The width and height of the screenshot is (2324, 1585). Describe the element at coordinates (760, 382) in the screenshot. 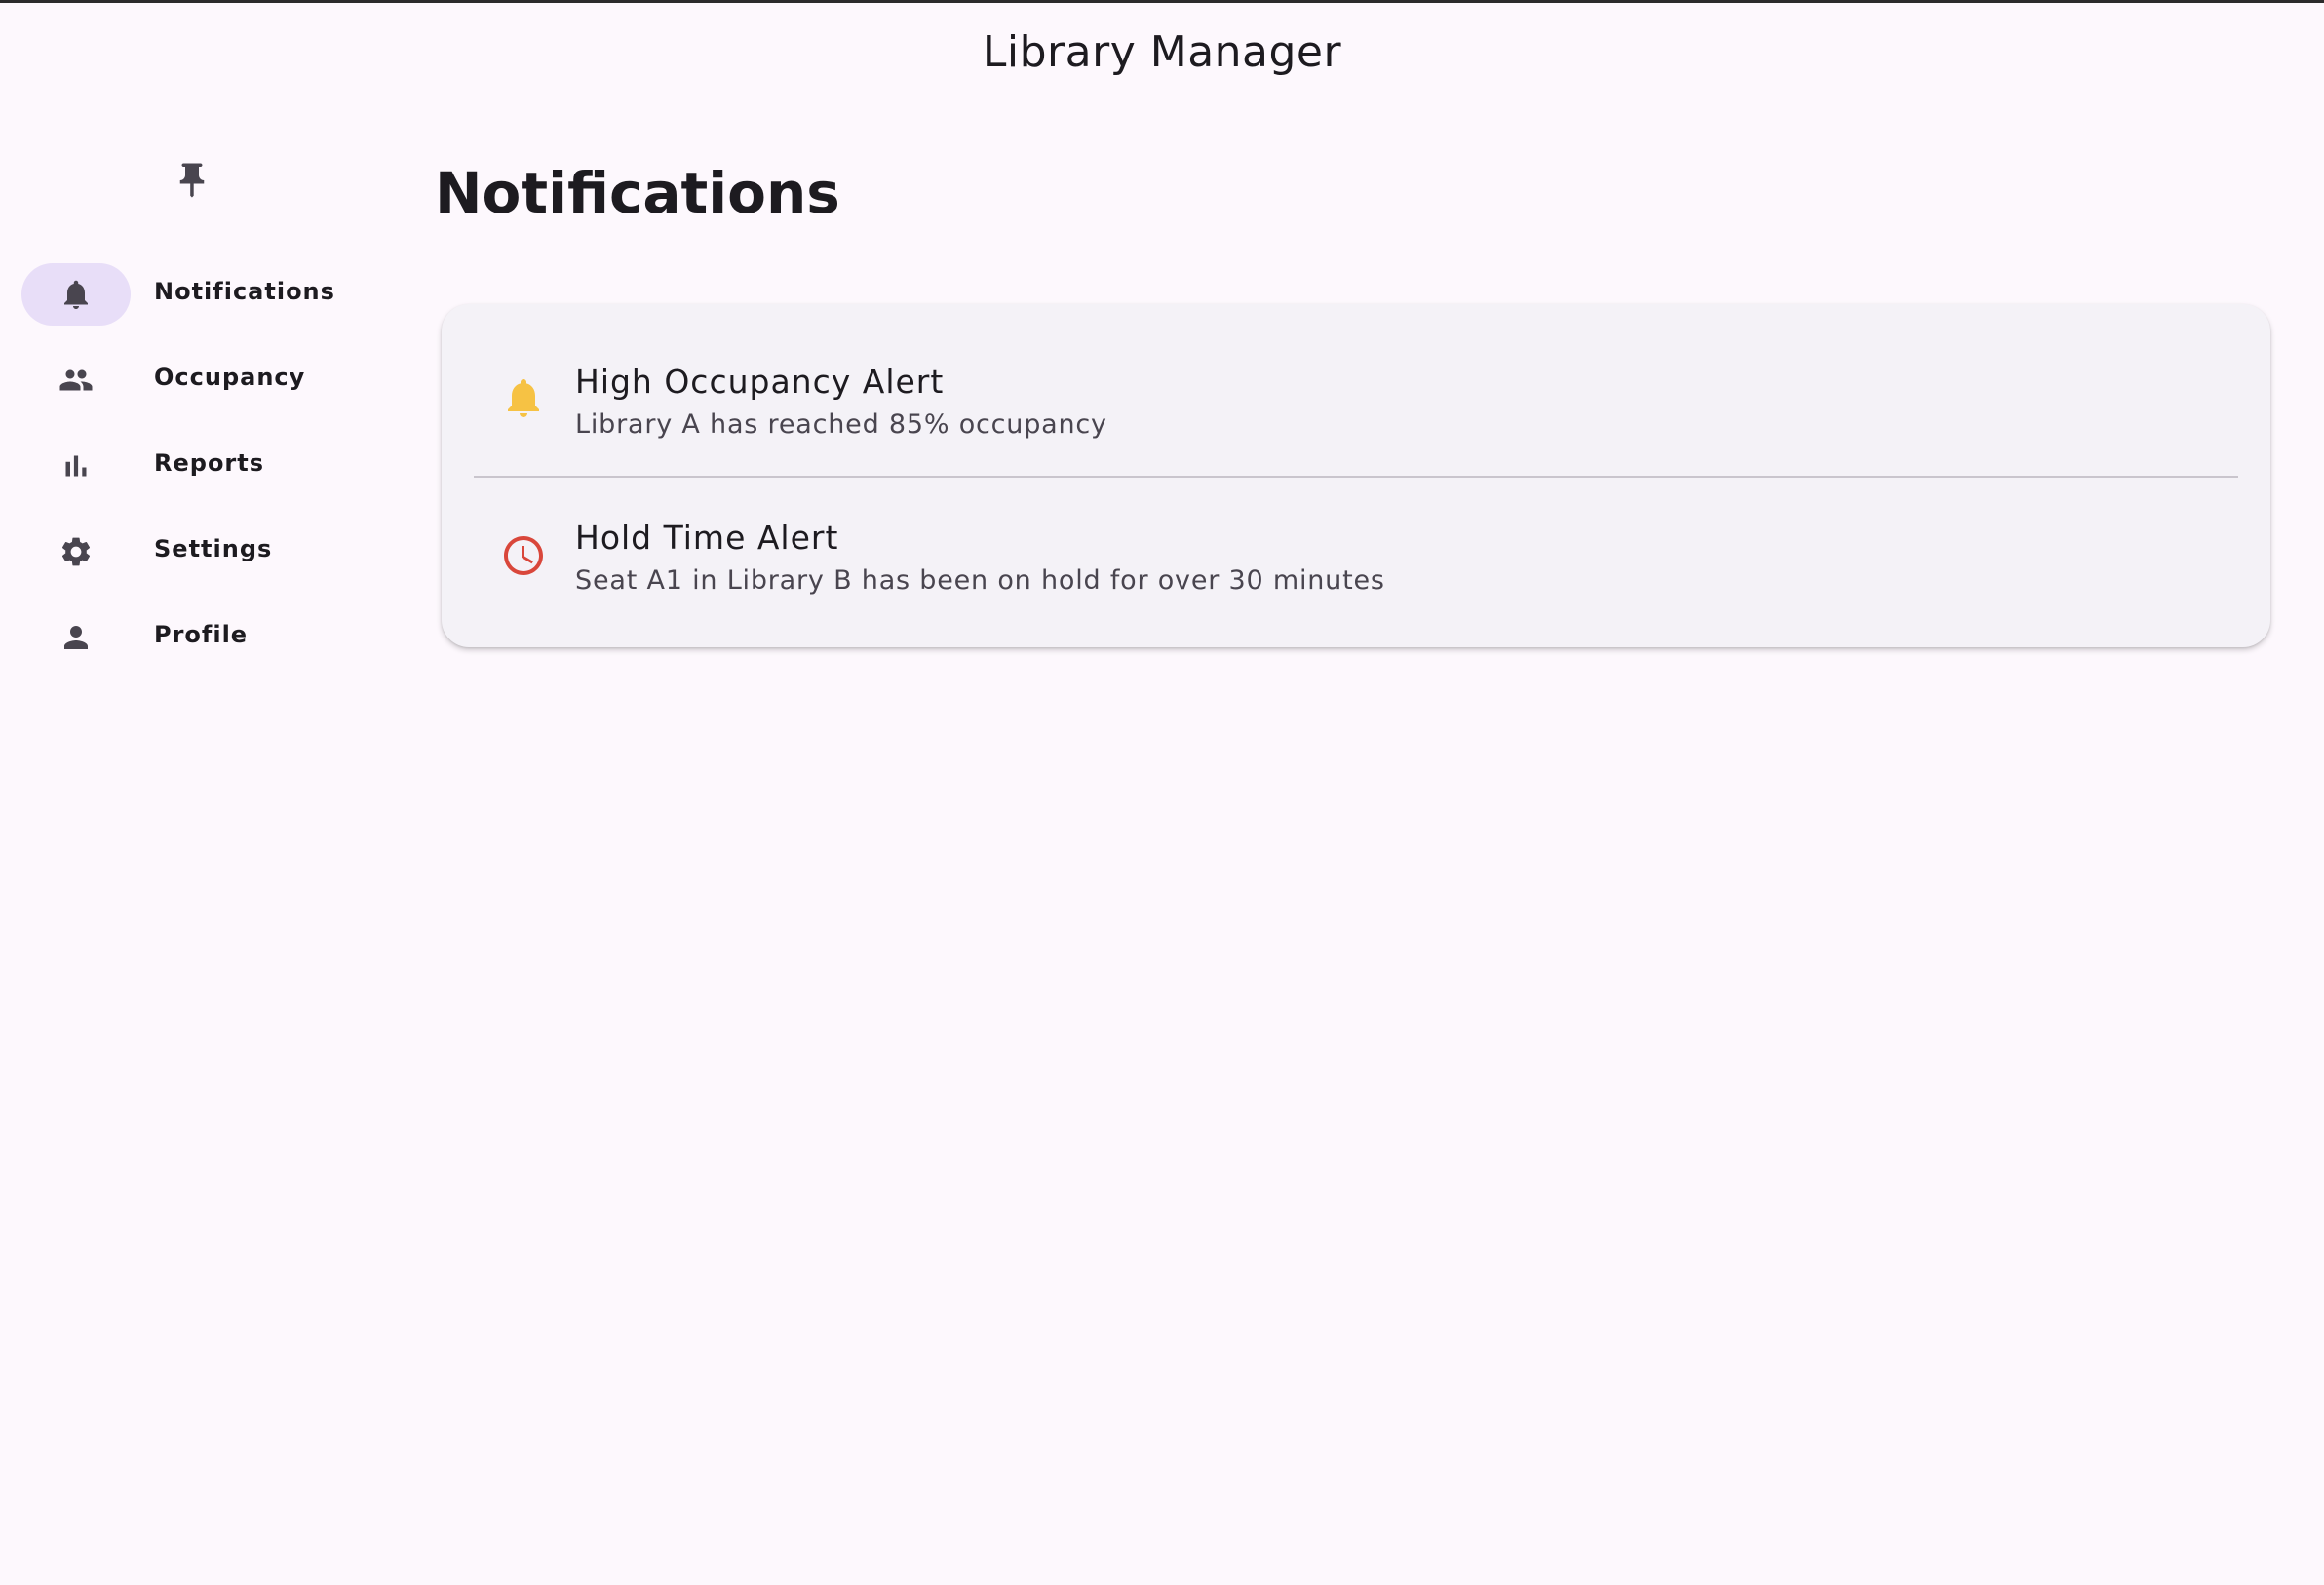

I see `notification-title: High Occupancy Alert` at that location.